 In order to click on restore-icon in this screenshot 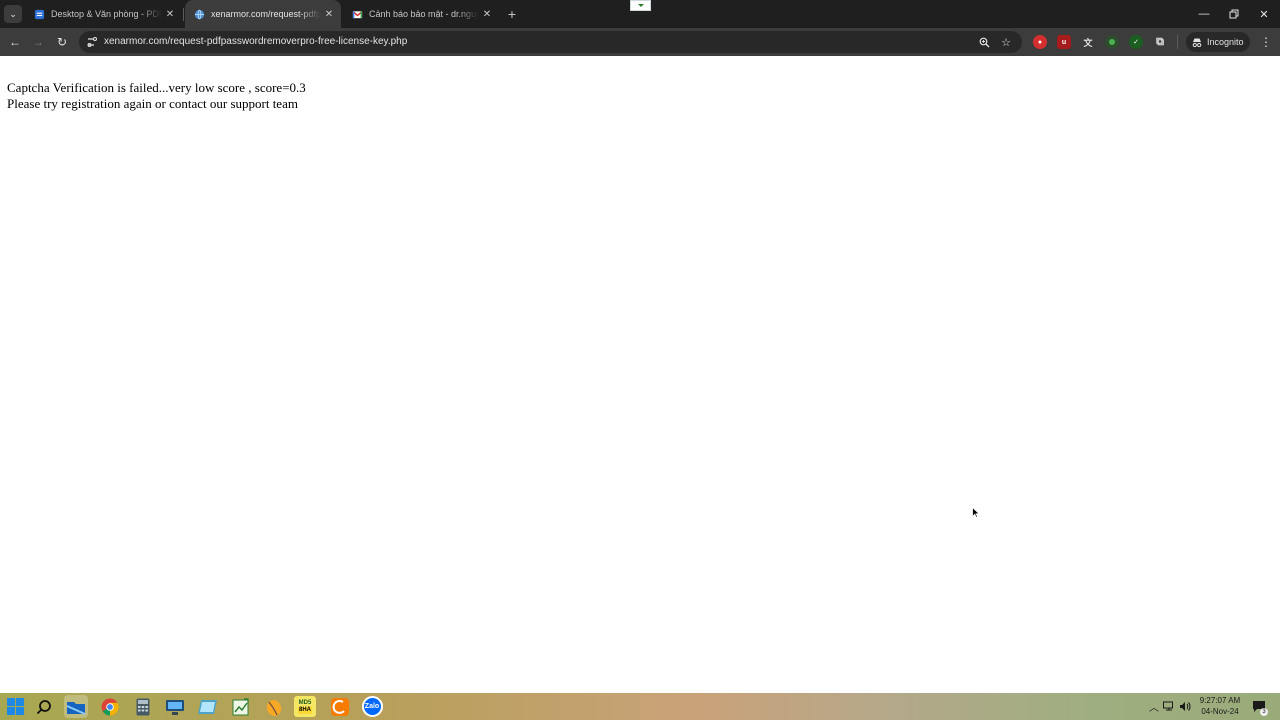, I will do `click(1234, 14)`.